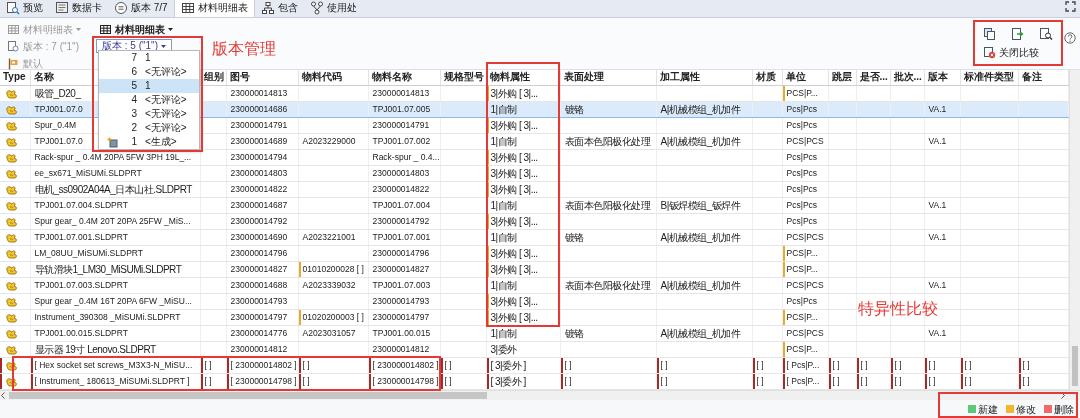 The height and width of the screenshot is (418, 1080). What do you see at coordinates (1070, 38) in the screenshot?
I see `help-icon` at bounding box center [1070, 38].